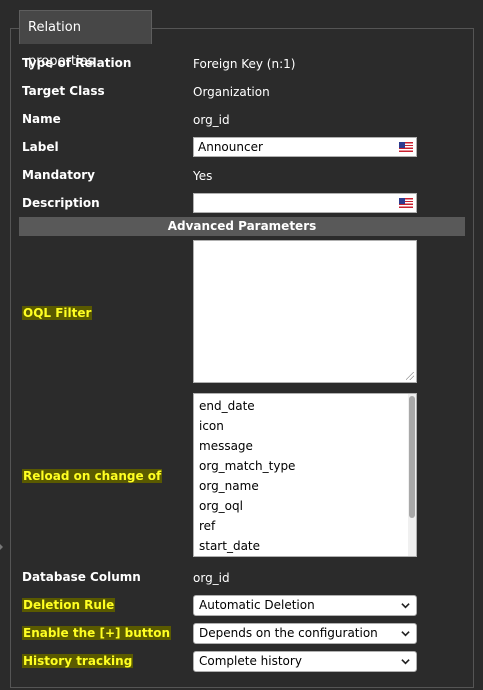 This screenshot has width=483, height=690. What do you see at coordinates (211, 120) in the screenshot?
I see `name-value: org_id` at bounding box center [211, 120].